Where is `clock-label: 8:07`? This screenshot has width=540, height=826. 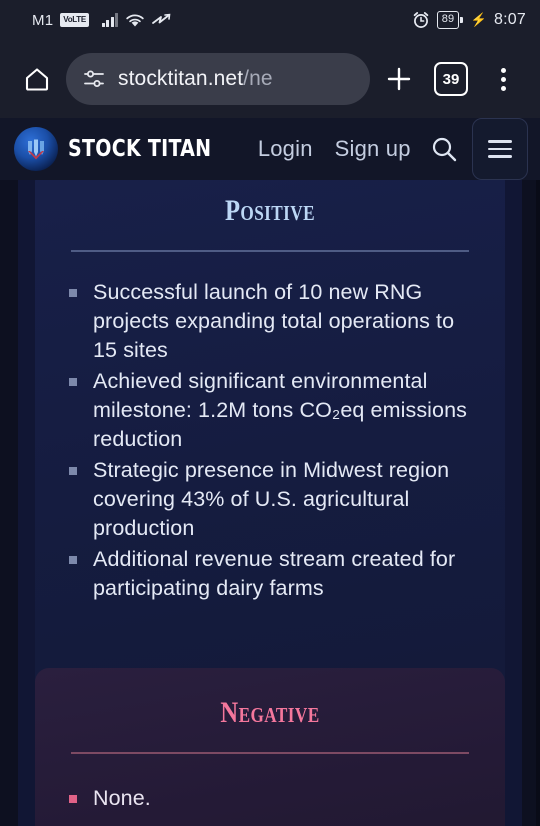 clock-label: 8:07 is located at coordinates (510, 19).